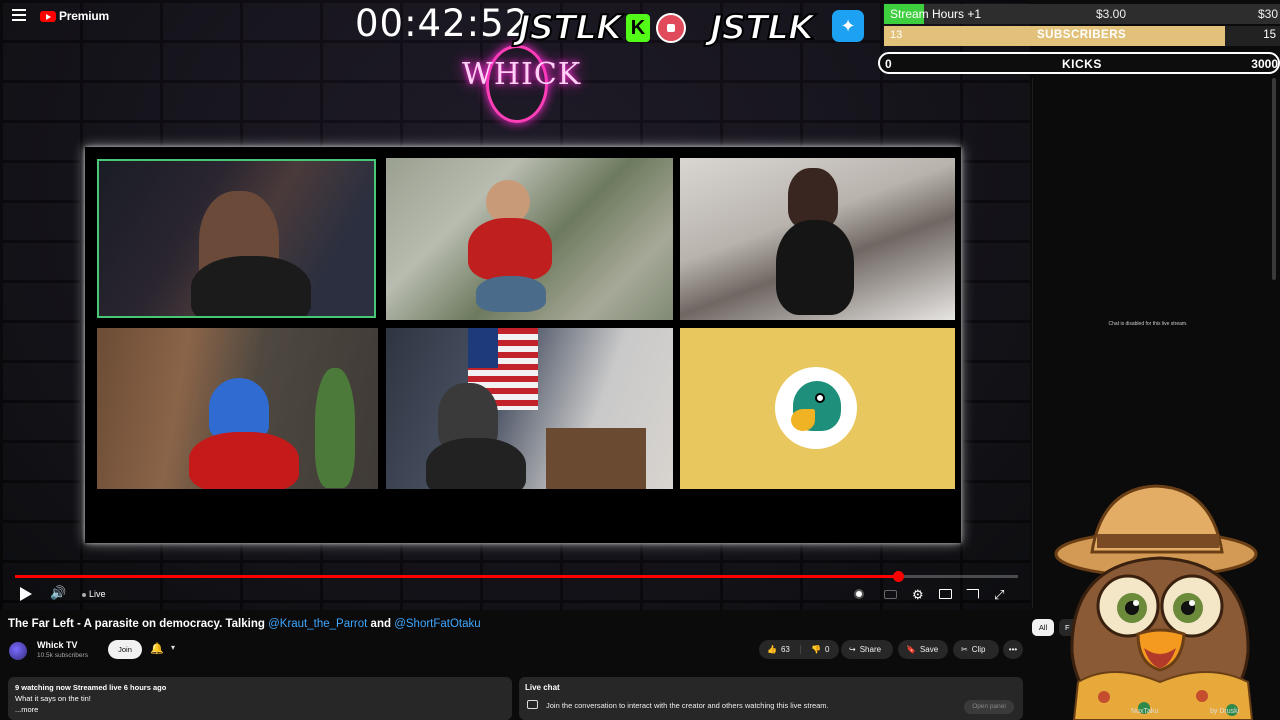 This screenshot has width=1280, height=720. What do you see at coordinates (532, 704) in the screenshot?
I see `chat-bubble-icon` at bounding box center [532, 704].